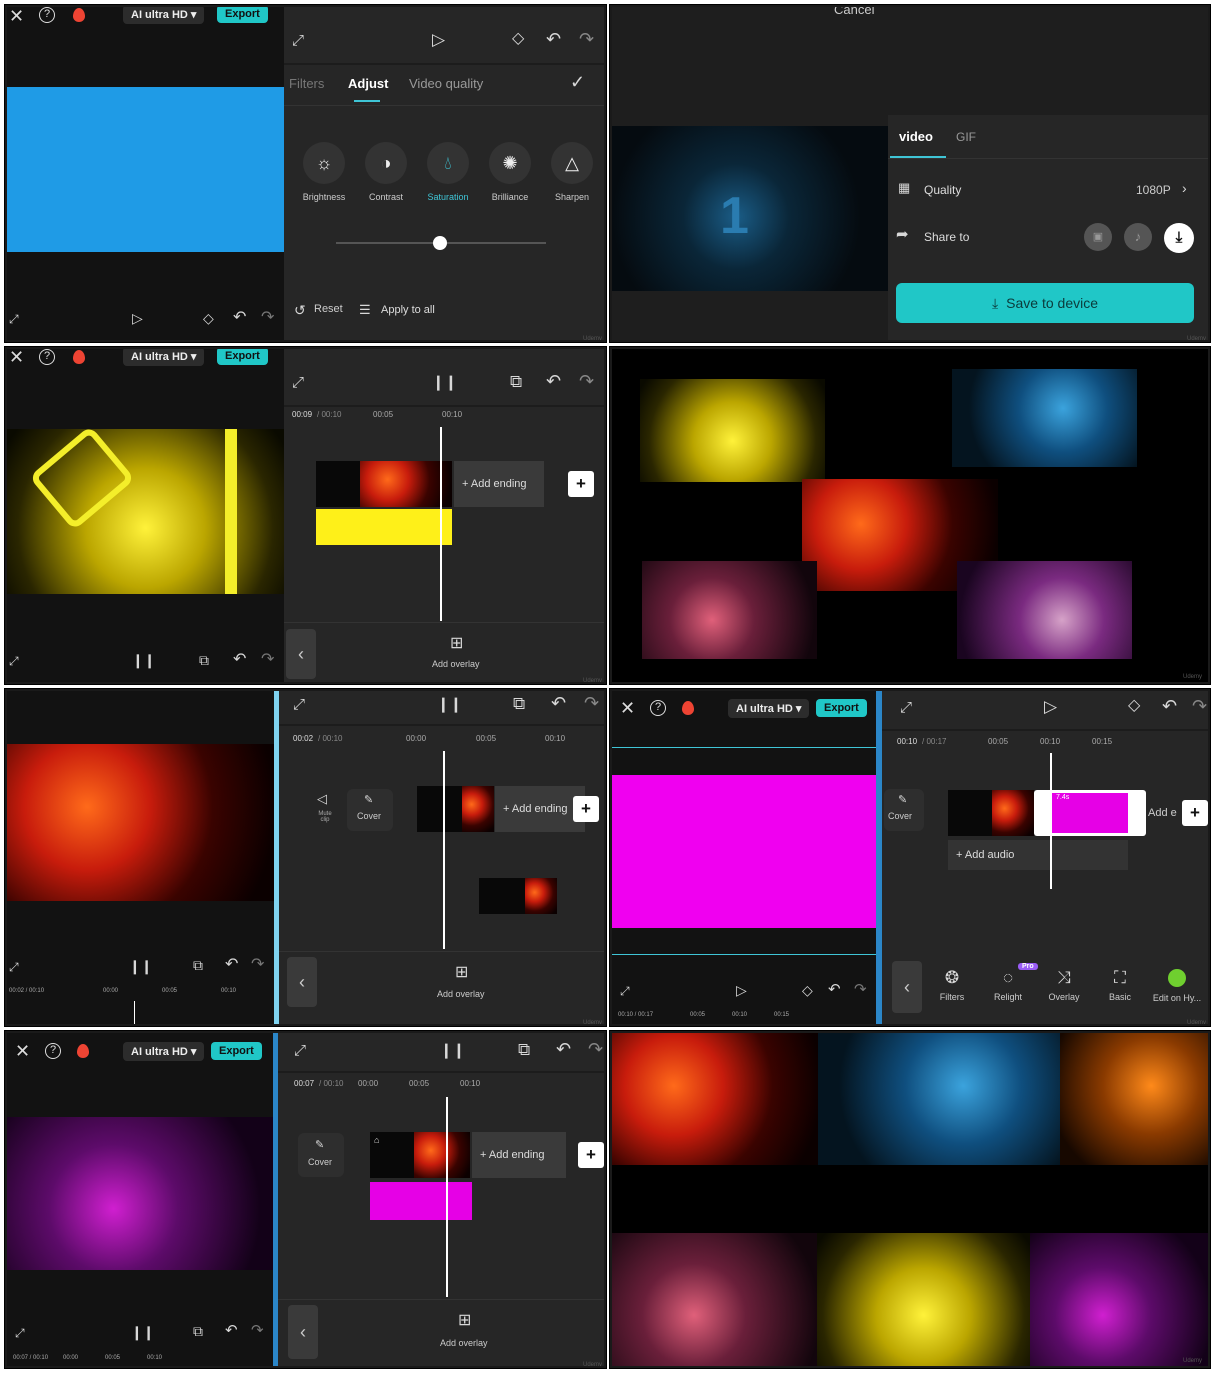  Describe the element at coordinates (1179, 238) in the screenshot. I see `download-icon: ⤓` at that location.